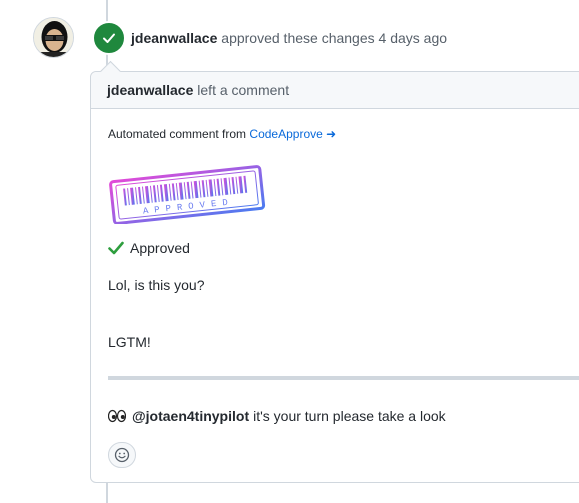 This screenshot has height=503, width=579. Describe the element at coordinates (190, 416) in the screenshot. I see `mention-user-link: @jotaen4tinypilot` at that location.